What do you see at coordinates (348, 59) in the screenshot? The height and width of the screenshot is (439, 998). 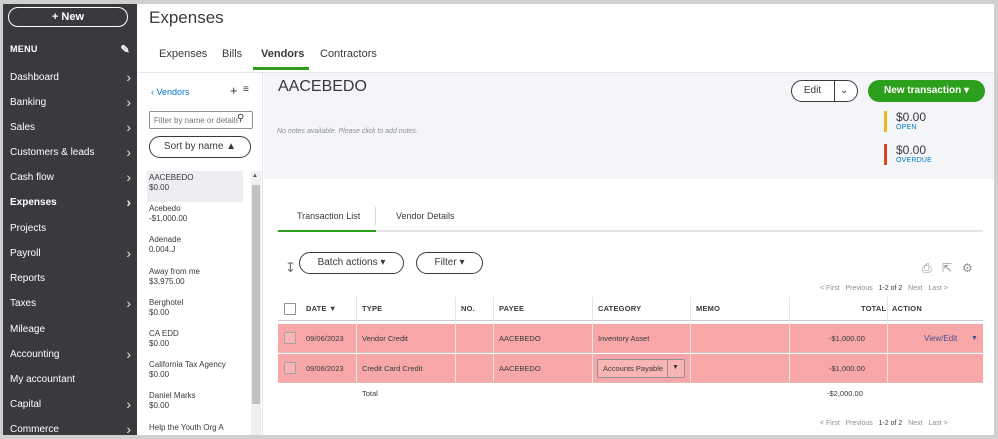 I see `tab-contractors: Contractors` at bounding box center [348, 59].